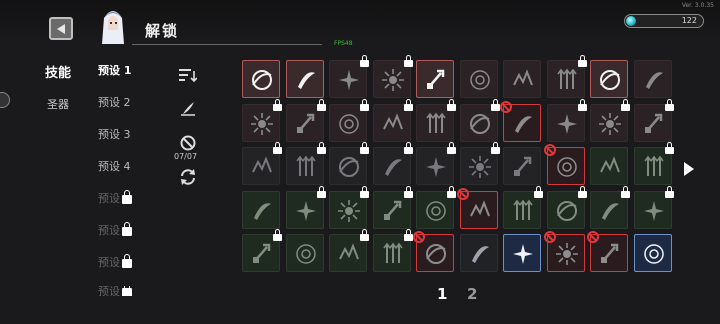 This screenshot has width=720, height=324. I want to click on ban-icon, so click(188, 143).